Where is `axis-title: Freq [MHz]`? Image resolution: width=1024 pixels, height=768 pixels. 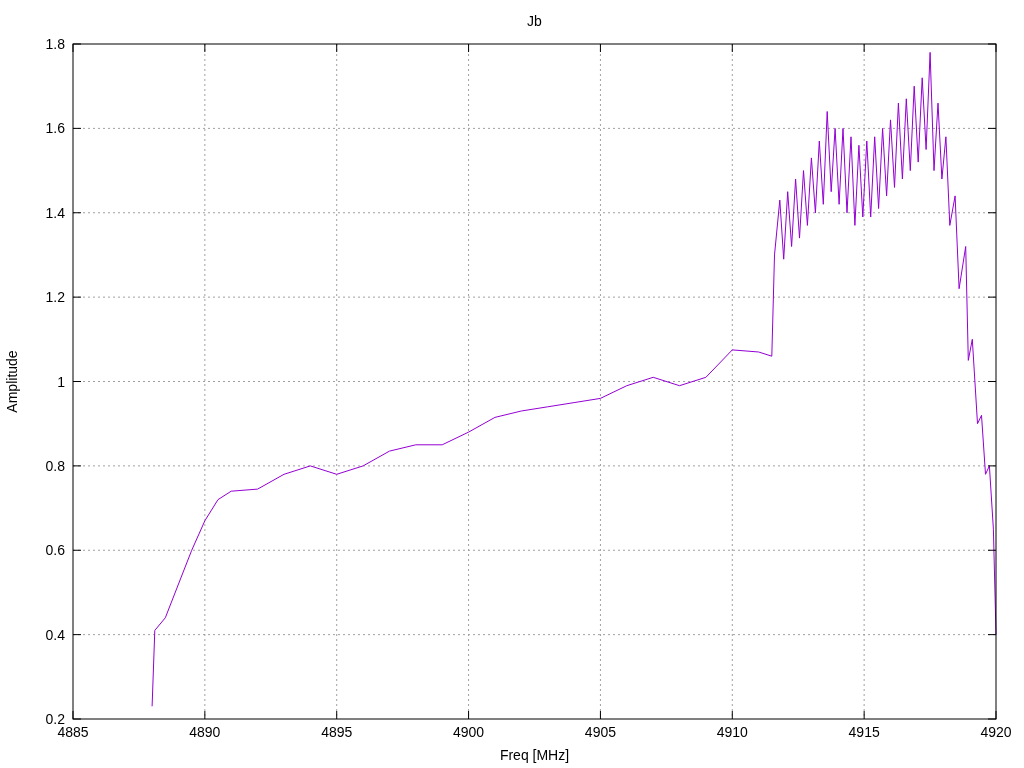
axis-title: Freq [MHz] is located at coordinates (534, 755).